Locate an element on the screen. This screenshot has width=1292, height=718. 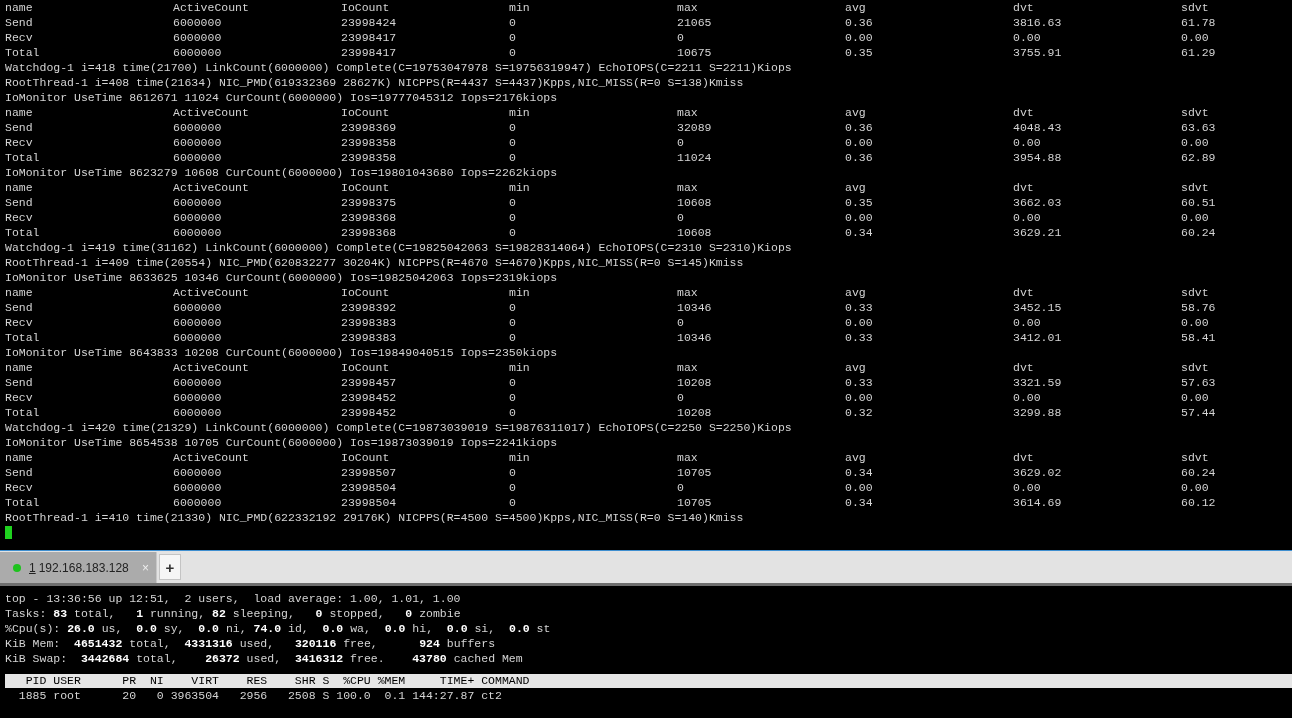
summary-line: top - 13:36:56 up 12:51, 2 users, load average: 1.00, 1.01, 1.00 is located at coordinates (233, 598).